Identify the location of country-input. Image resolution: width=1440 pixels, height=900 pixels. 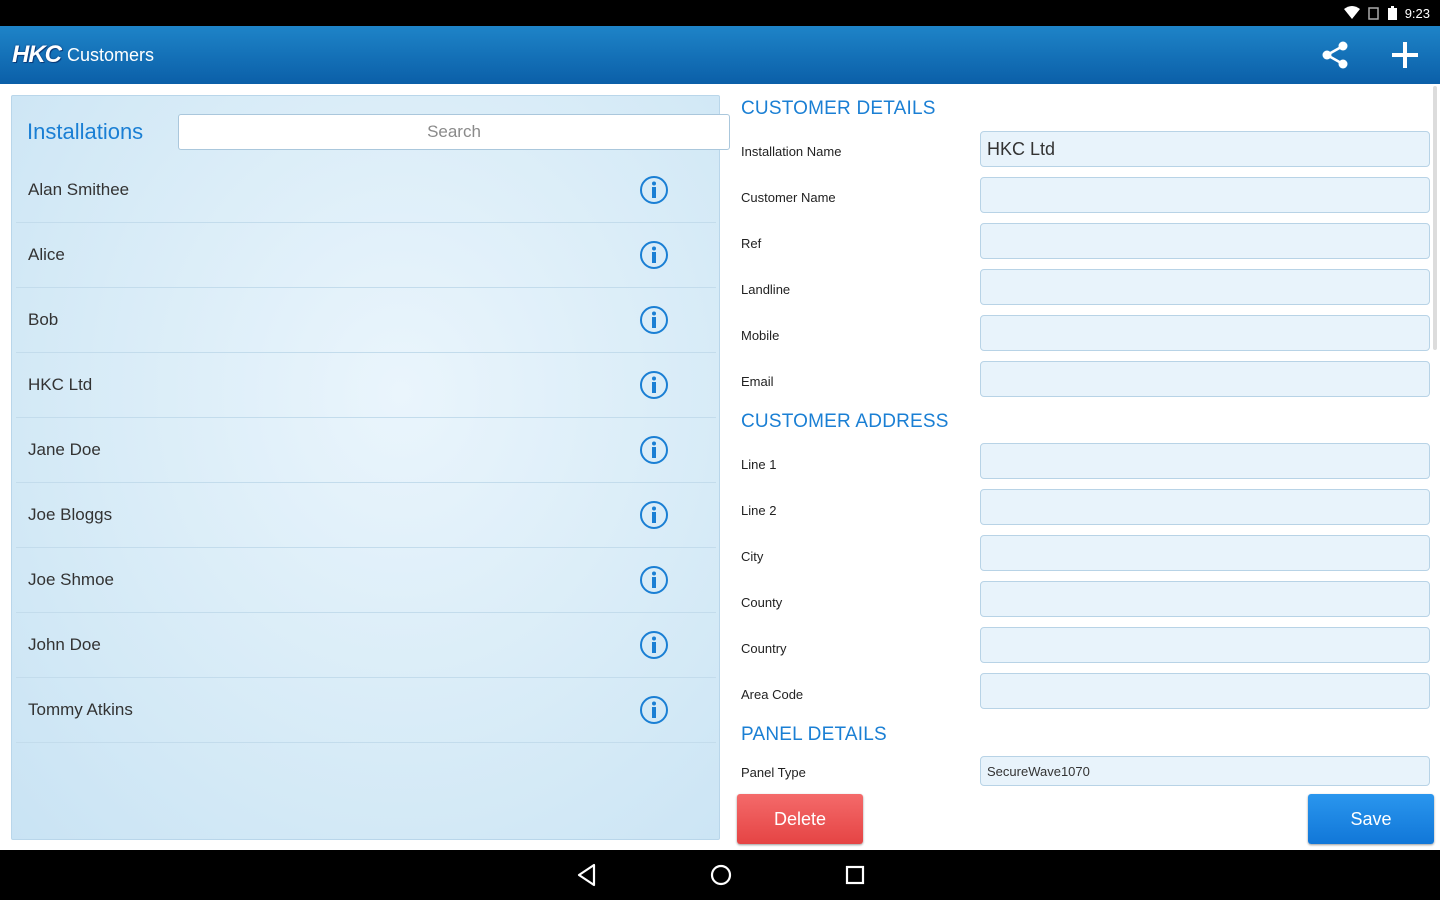
(1205, 645).